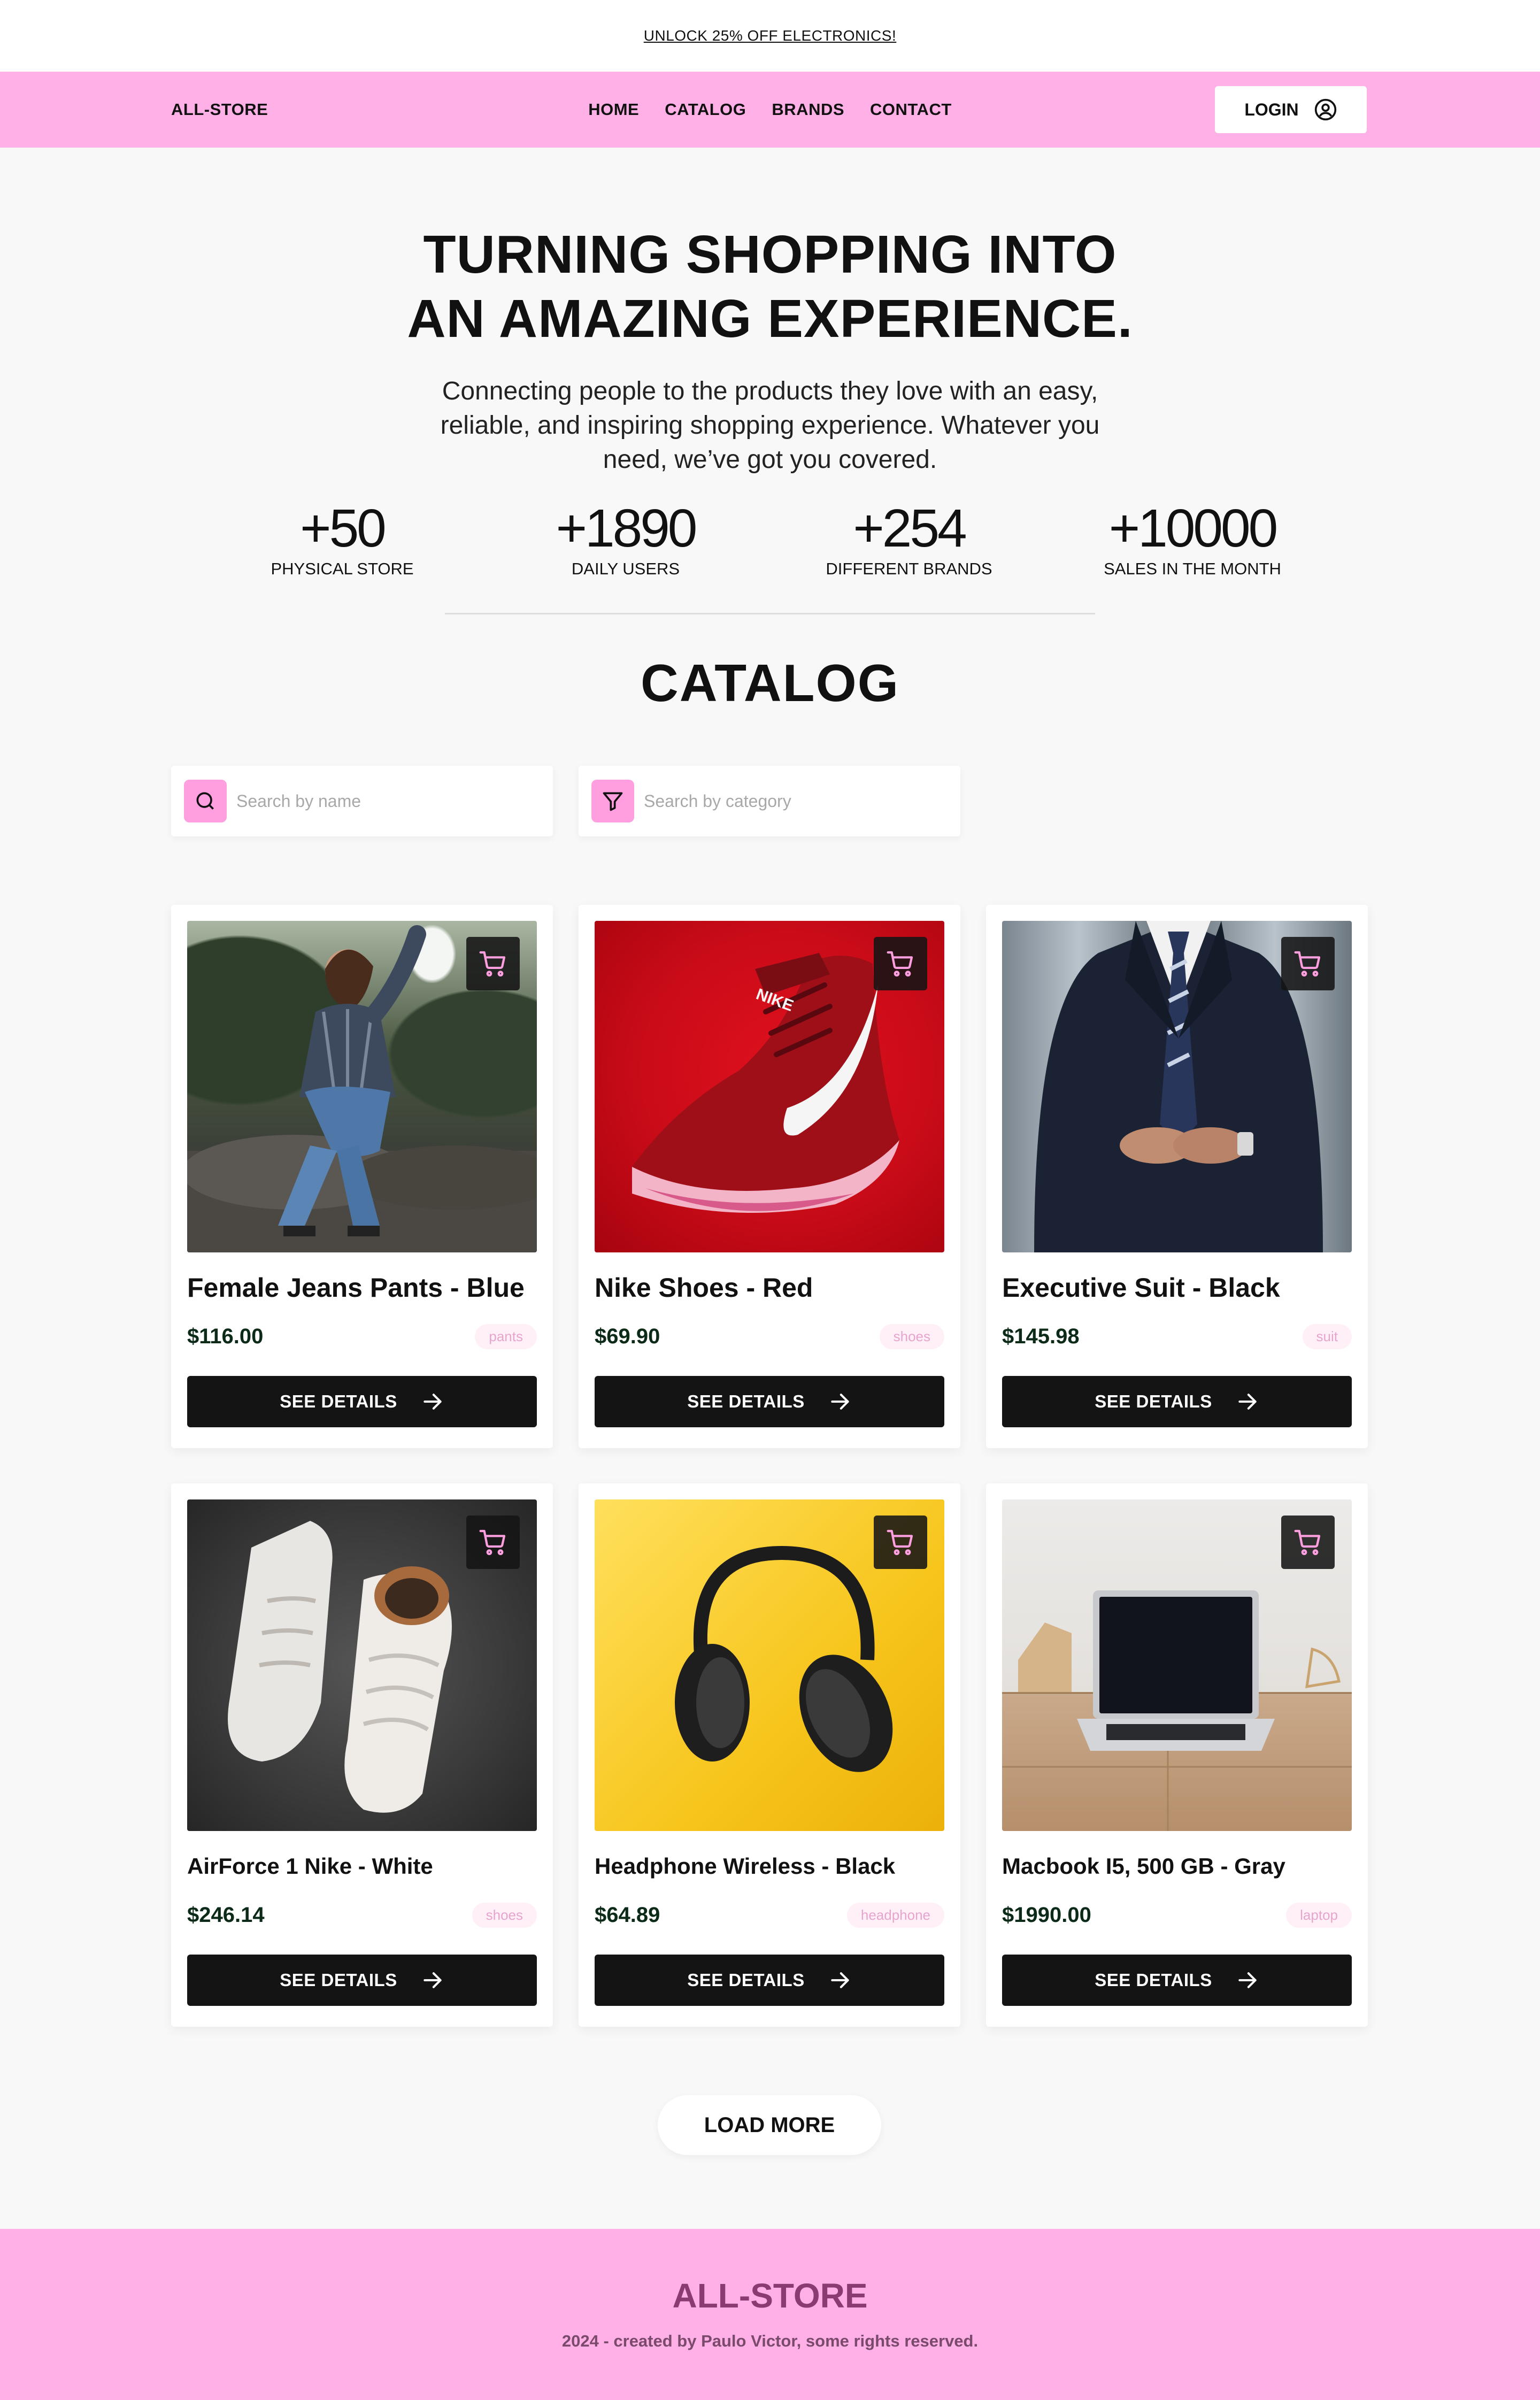  Describe the element at coordinates (769, 1087) in the screenshot. I see `product-image-nike-shoes: NIKE` at that location.